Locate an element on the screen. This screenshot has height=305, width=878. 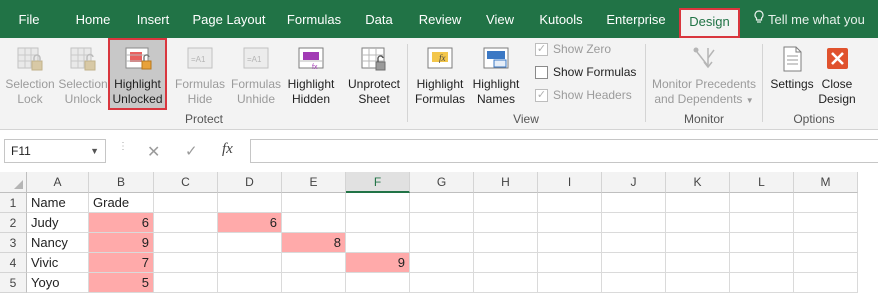
row-header-2: 2 is located at coordinates (13, 223).